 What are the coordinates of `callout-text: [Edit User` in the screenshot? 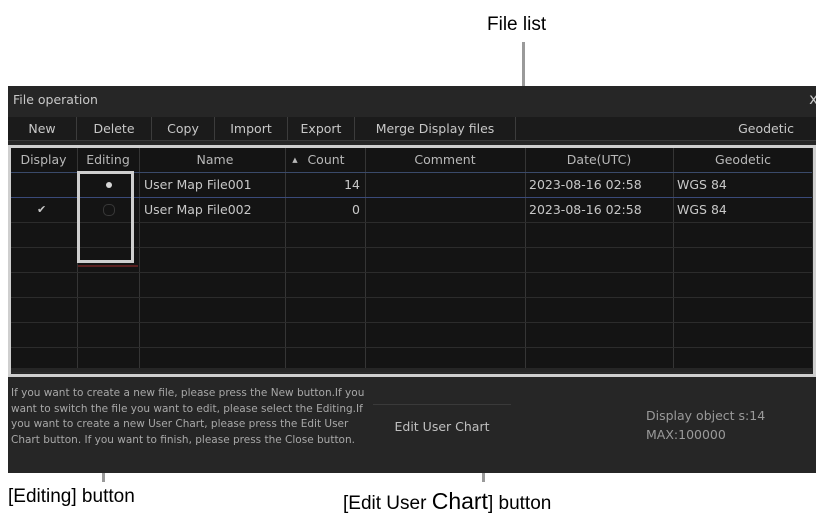 It's located at (387, 503).